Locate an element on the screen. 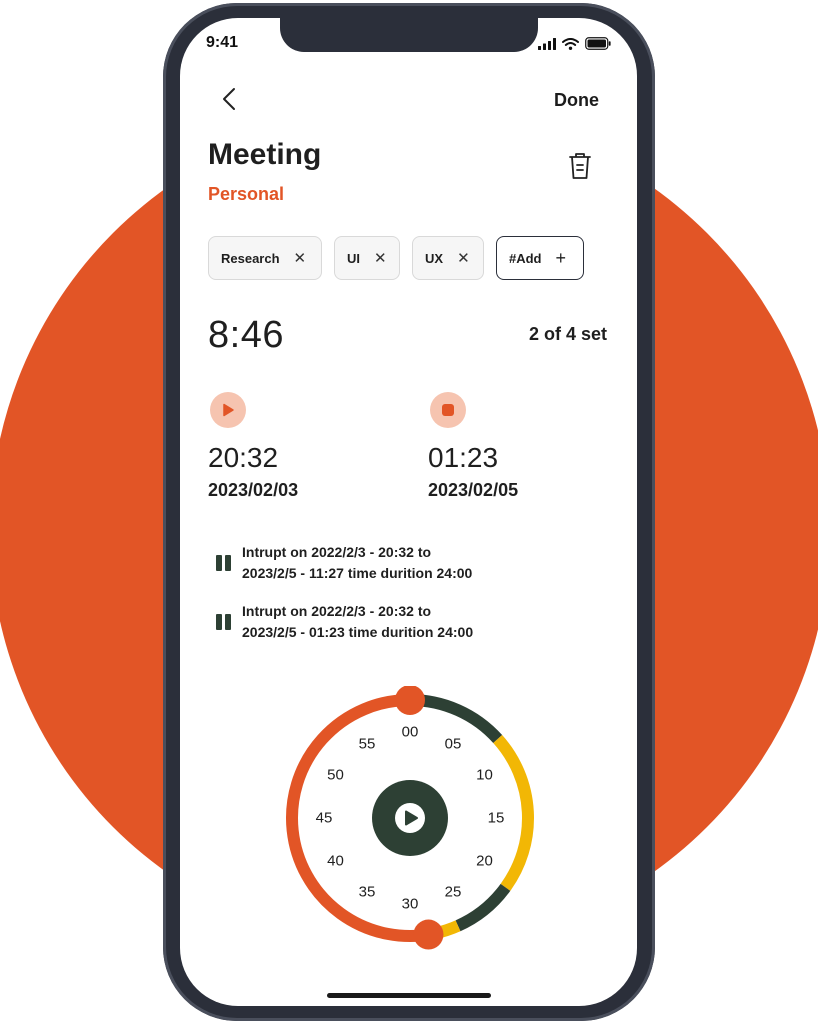 The width and height of the screenshot is (818, 1024). dial-minute-label: 20 is located at coordinates (484, 861).